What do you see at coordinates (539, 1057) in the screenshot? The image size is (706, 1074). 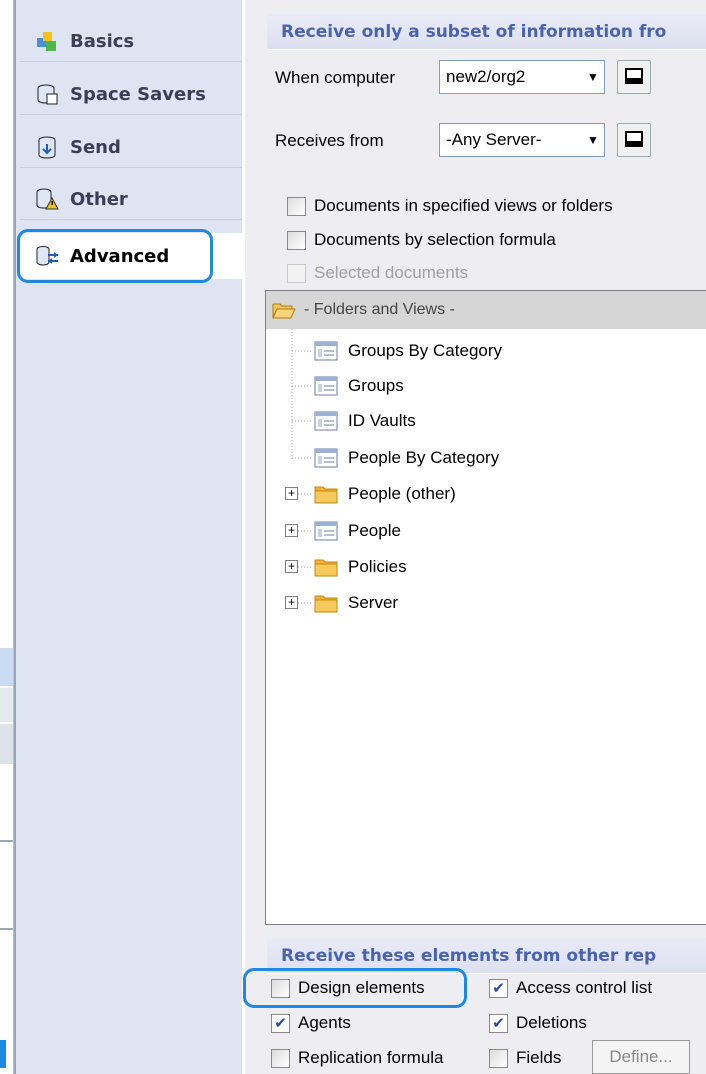 I see `checkbox-label: Fields` at bounding box center [539, 1057].